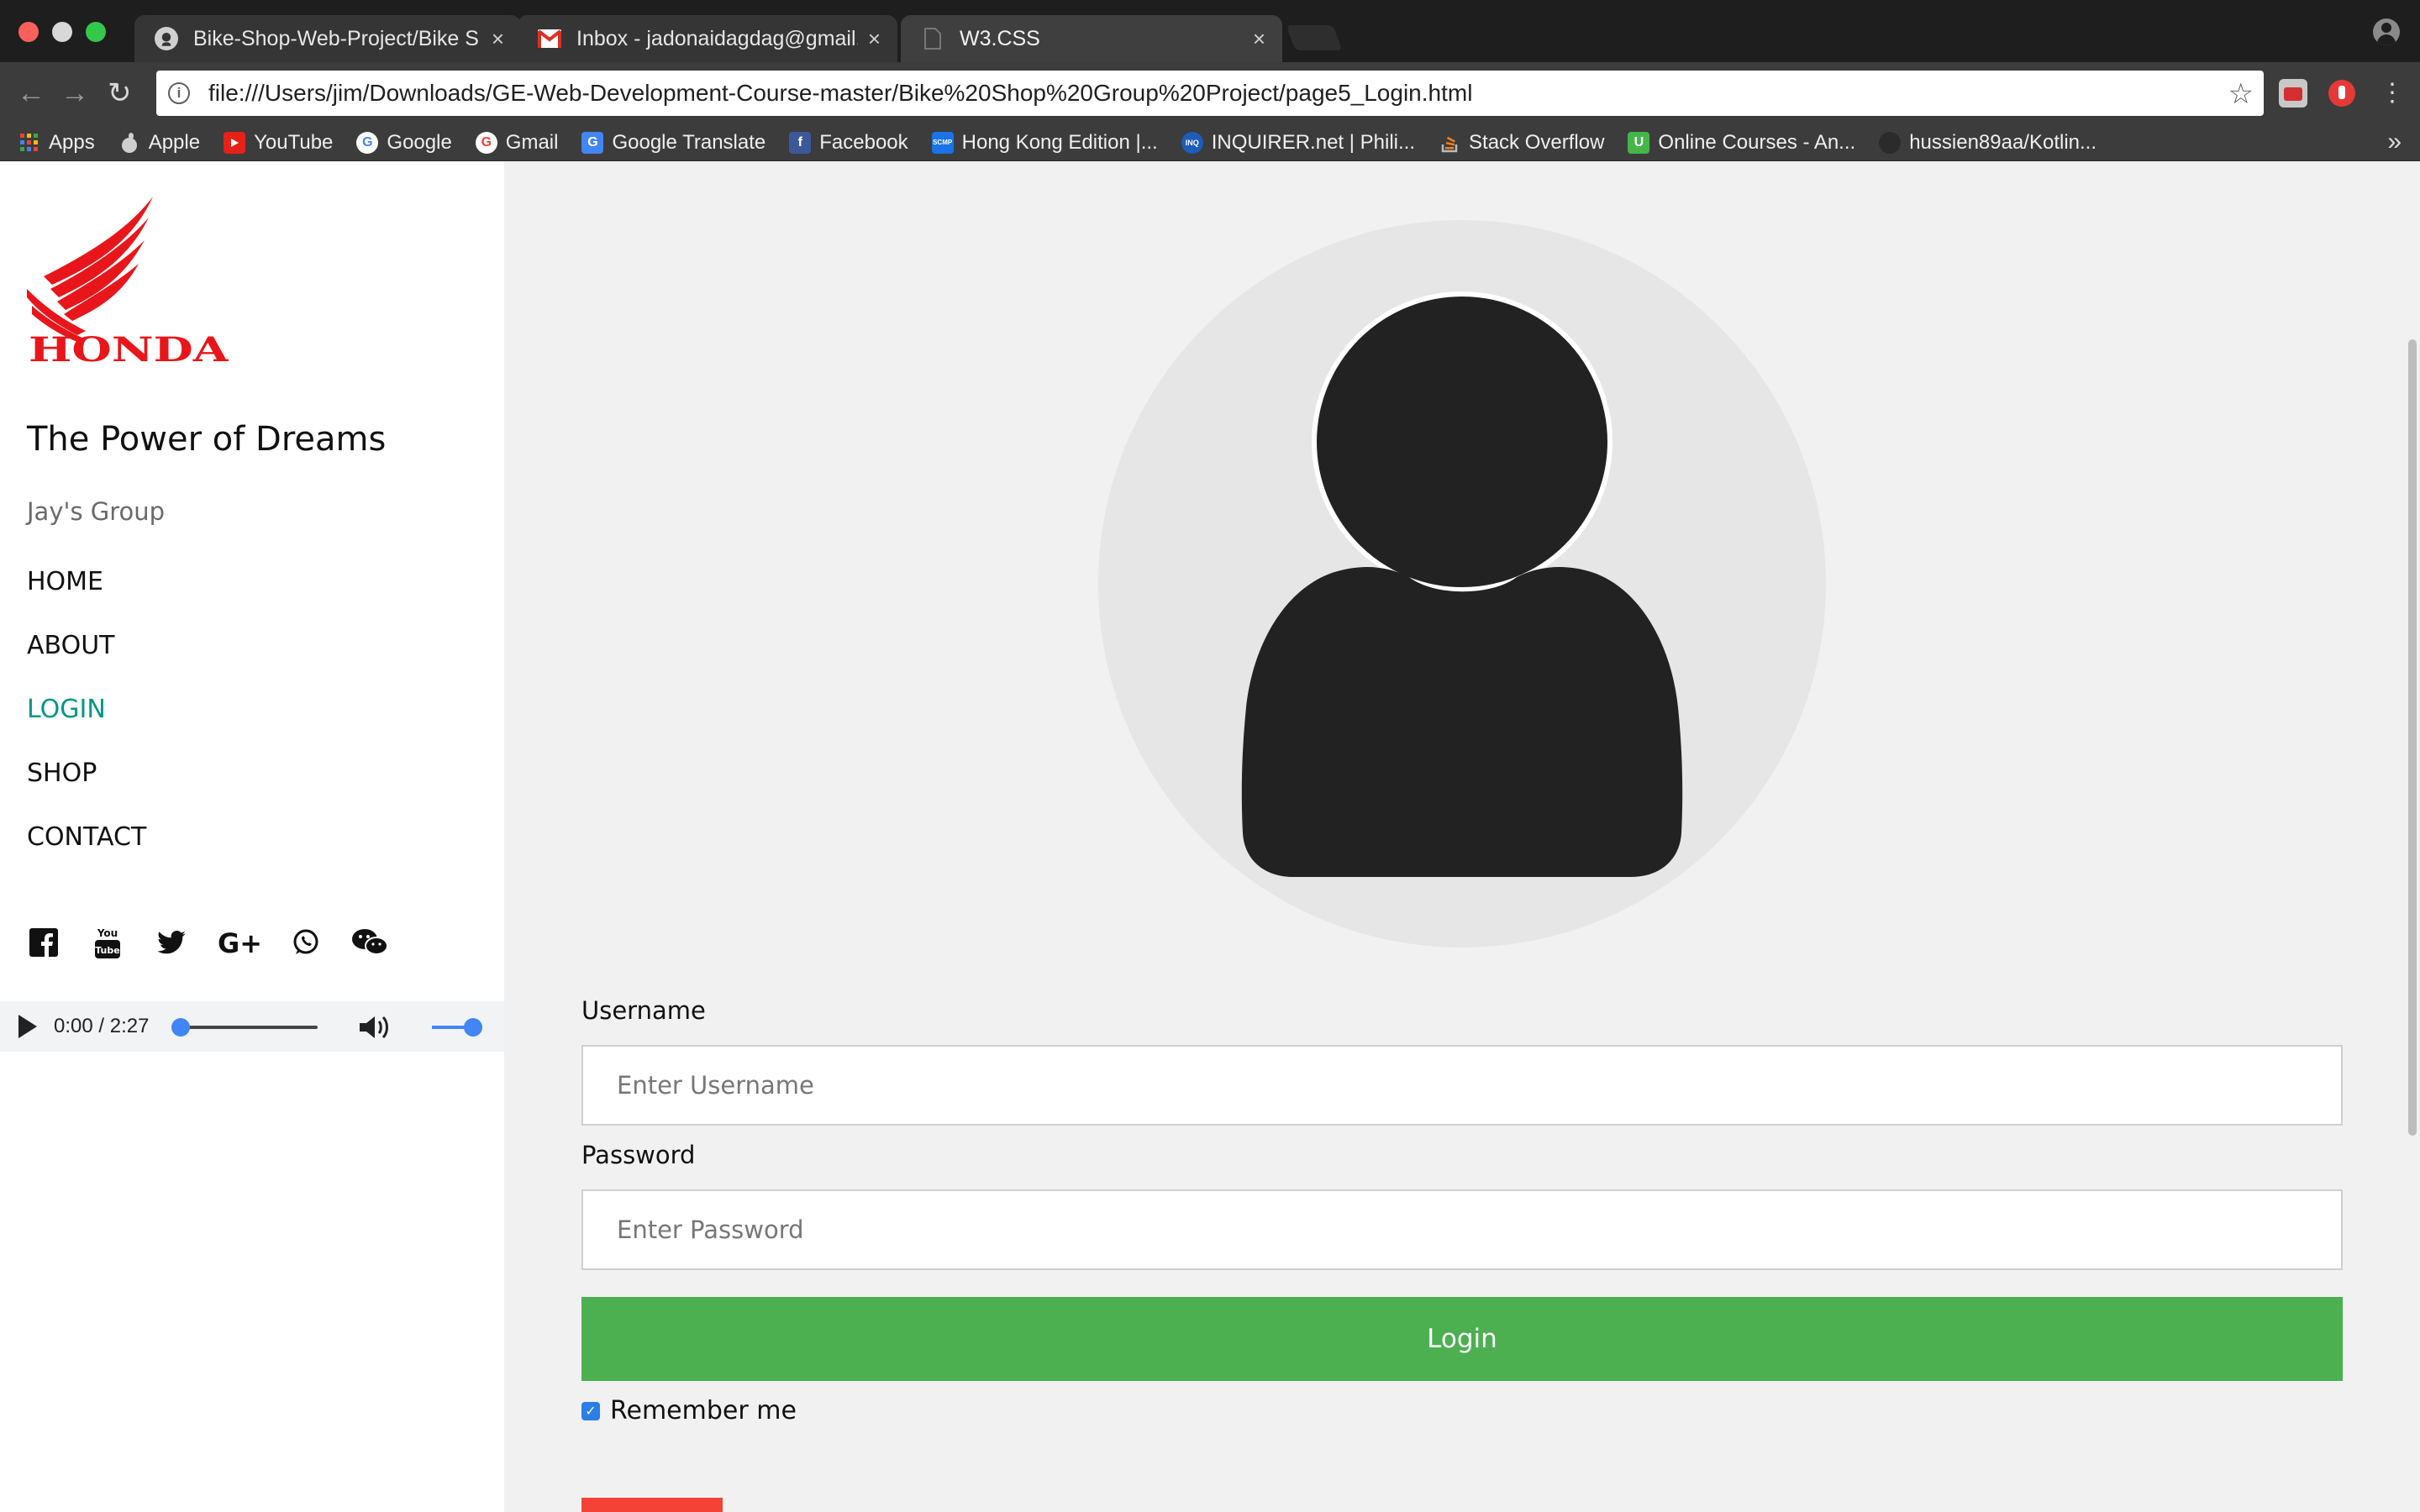 This screenshot has height=1512, width=2420. Describe the element at coordinates (174, 142) in the screenshot. I see `bookmark-label: Apple` at that location.